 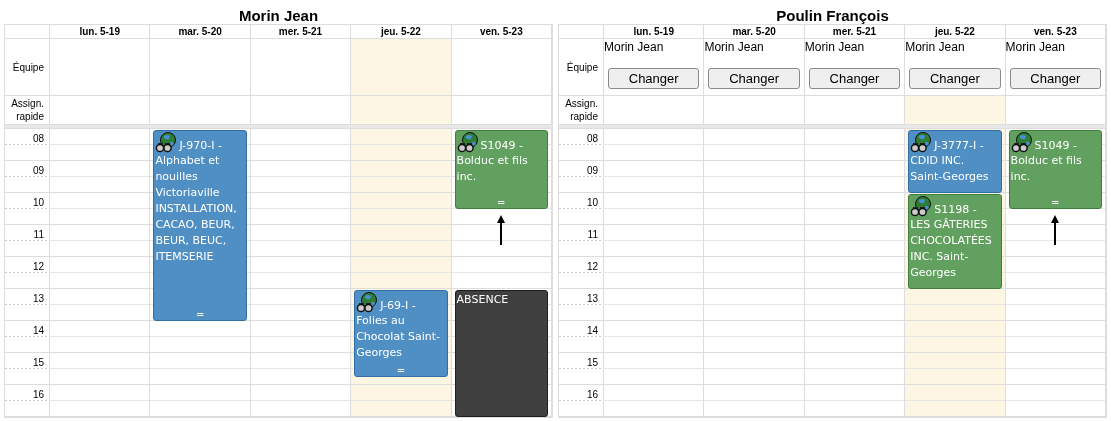 I want to click on event-card: J-3777-I - CDID INC. Saint-Georges, so click(x=955, y=161).